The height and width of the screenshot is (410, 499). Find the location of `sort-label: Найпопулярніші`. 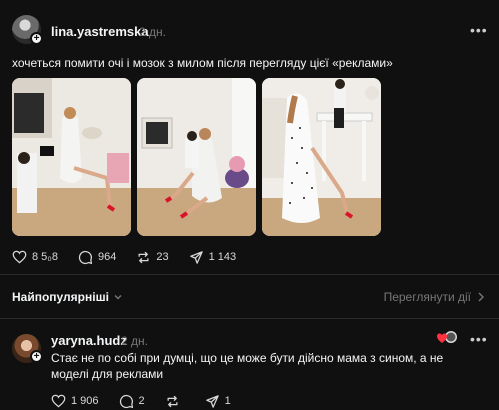

sort-label: Найпопулярніші is located at coordinates (60, 297).